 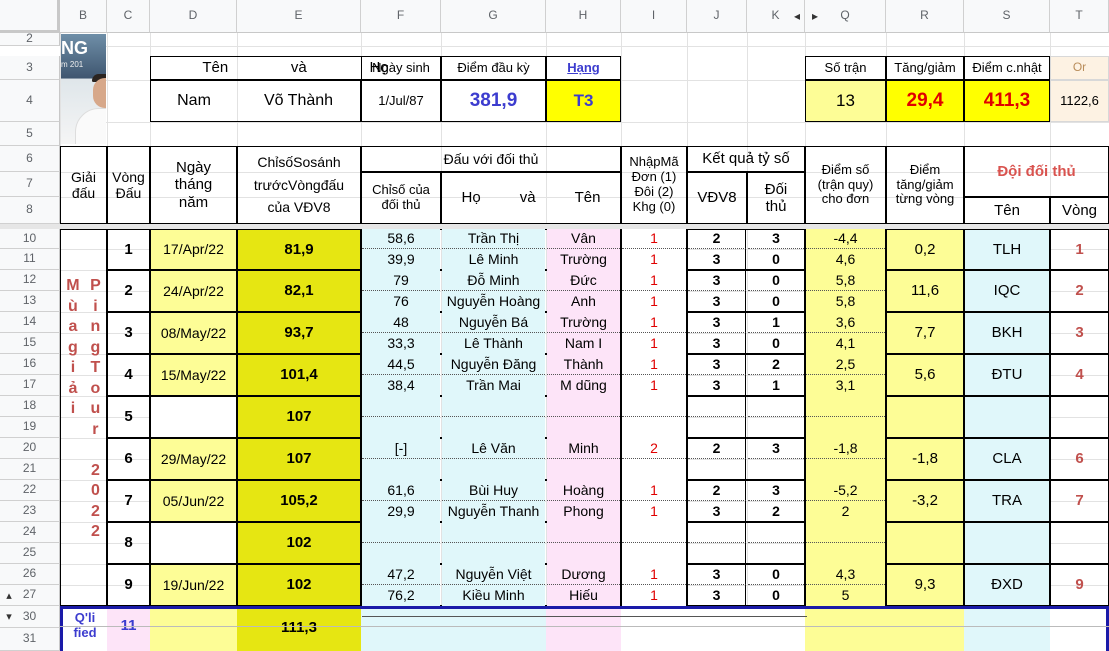 What do you see at coordinates (401, 322) in the screenshot?
I see `opp-index: 48` at bounding box center [401, 322].